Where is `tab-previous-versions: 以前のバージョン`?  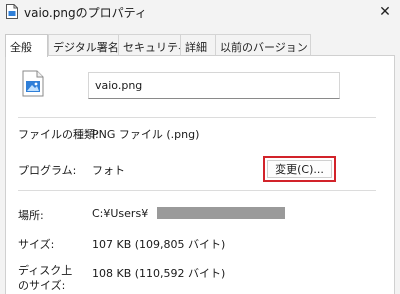 tab-previous-versions: 以前のバージョン is located at coordinates (263, 45).